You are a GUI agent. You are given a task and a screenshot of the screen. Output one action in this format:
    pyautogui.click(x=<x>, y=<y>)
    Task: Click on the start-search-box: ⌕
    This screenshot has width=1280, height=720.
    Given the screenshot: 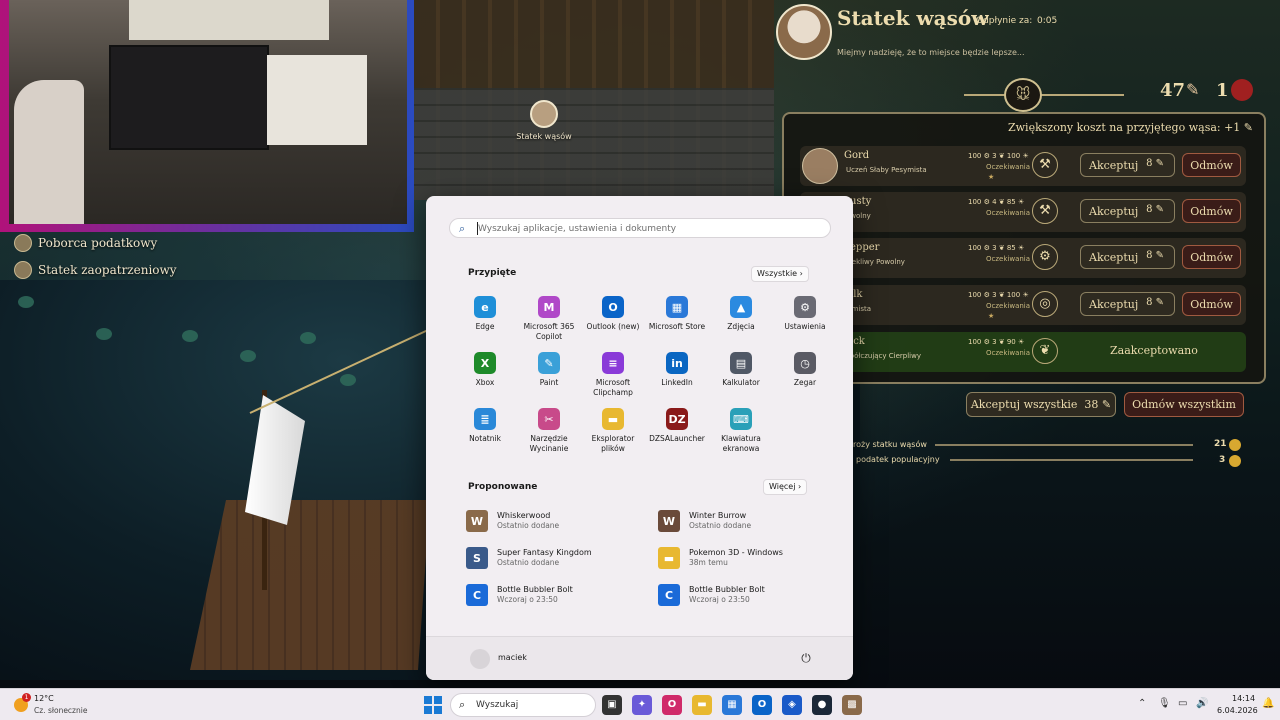 What is the action you would take?
    pyautogui.click(x=640, y=228)
    